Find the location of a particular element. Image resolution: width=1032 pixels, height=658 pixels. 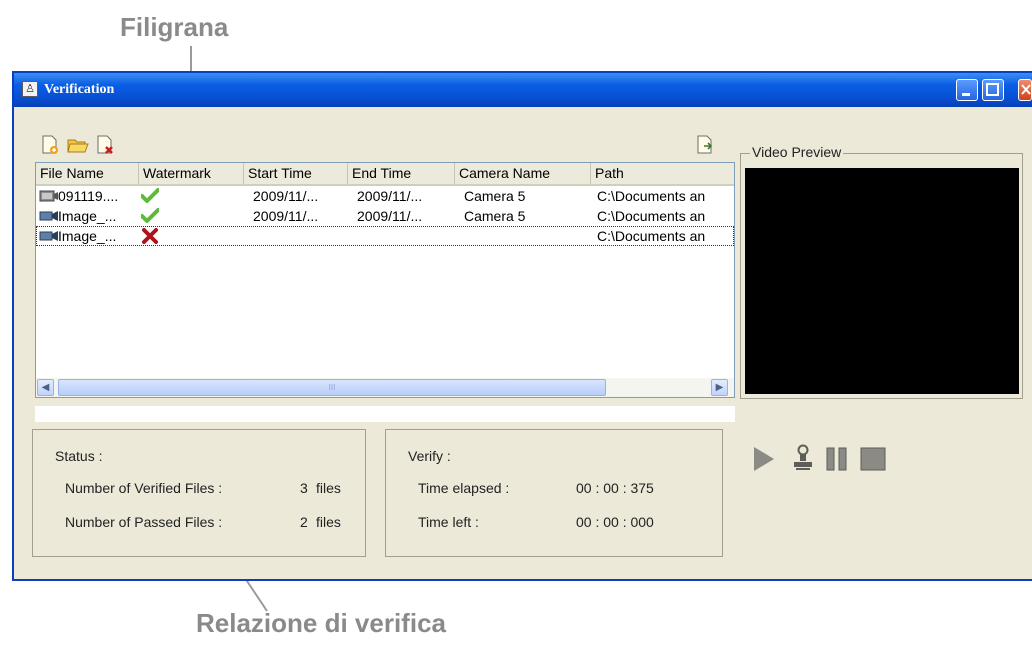

table-row: Image_... C:\Documents an is located at coordinates (385, 236).